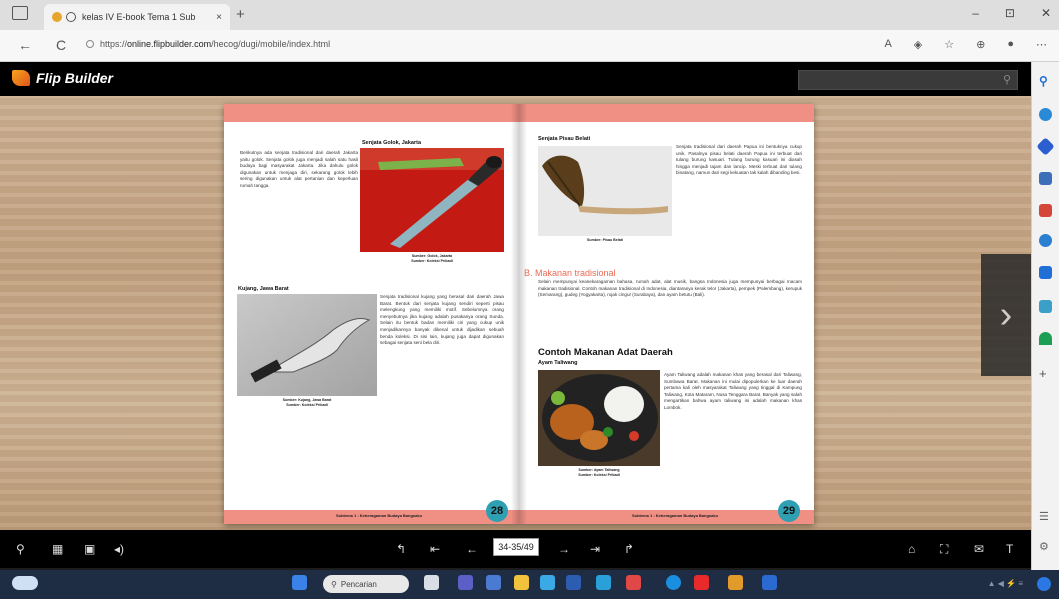  Describe the element at coordinates (1045, 210) in the screenshot. I see `games-icon` at that location.